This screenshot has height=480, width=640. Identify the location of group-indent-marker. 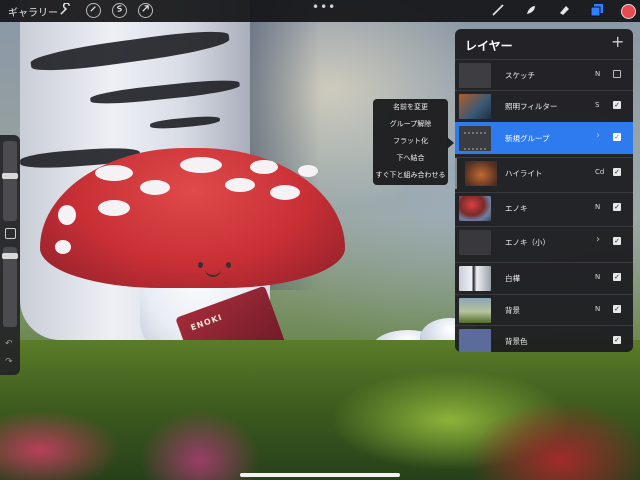
(456, 173).